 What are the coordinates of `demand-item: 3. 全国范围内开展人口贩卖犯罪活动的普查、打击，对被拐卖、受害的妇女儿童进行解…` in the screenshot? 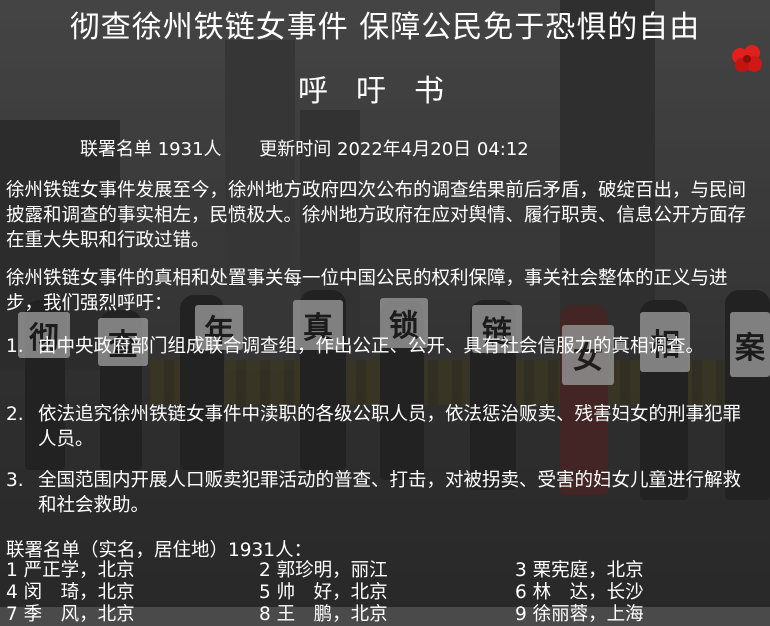 It's located at (376, 493).